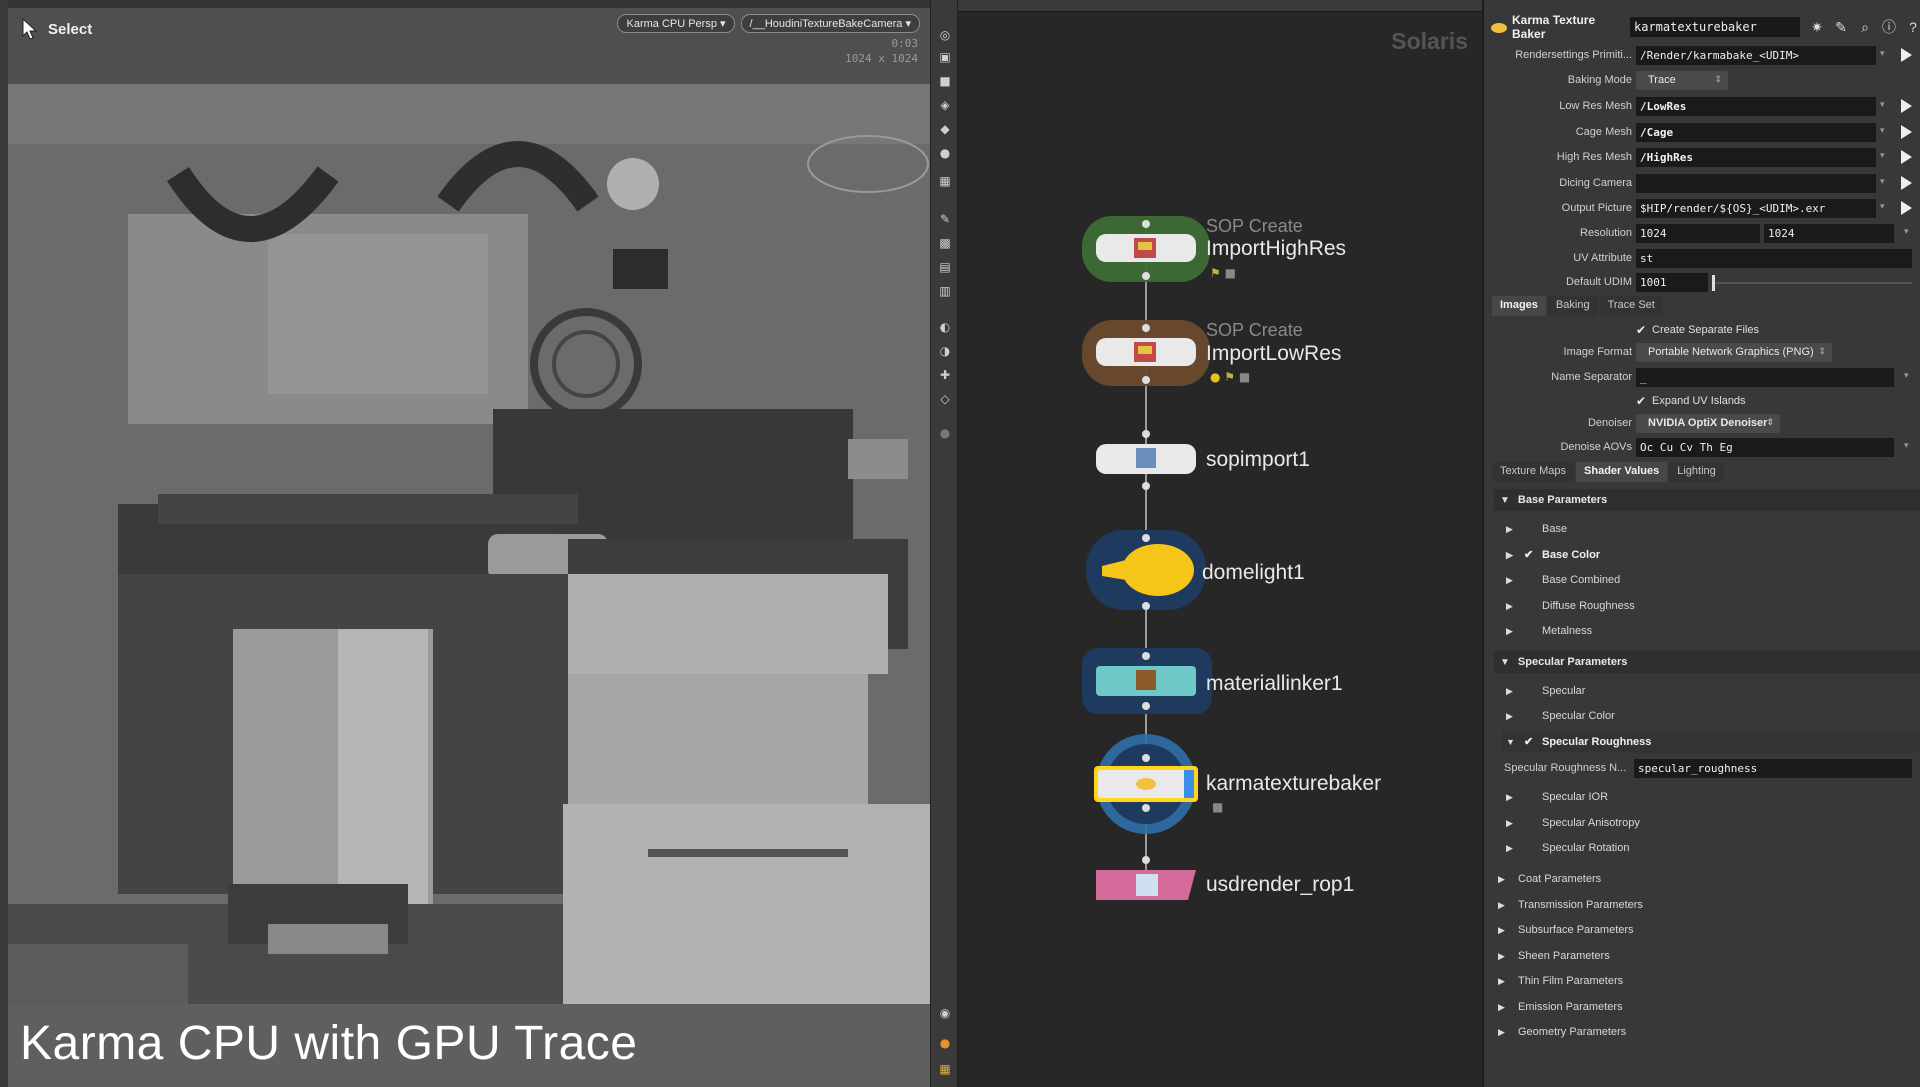 The image size is (1920, 1087). Describe the element at coordinates (945, 267) in the screenshot. I see `wireframe-icon: ▤` at that location.